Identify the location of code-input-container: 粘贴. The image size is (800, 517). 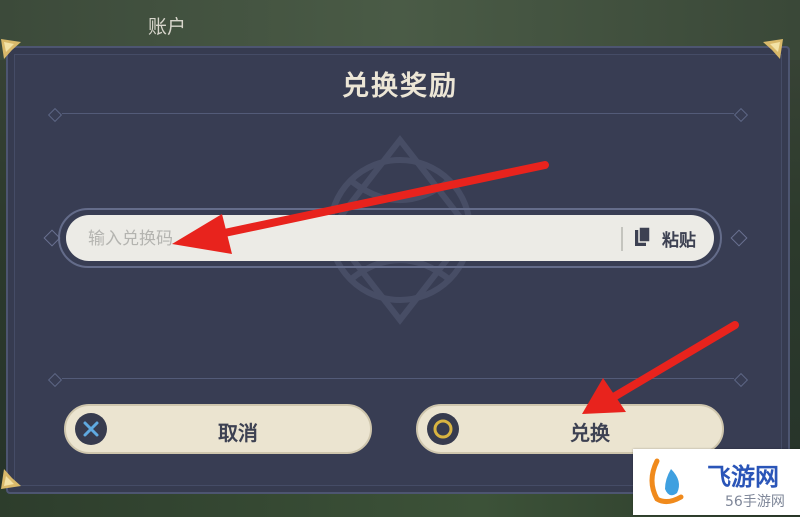
(390, 239).